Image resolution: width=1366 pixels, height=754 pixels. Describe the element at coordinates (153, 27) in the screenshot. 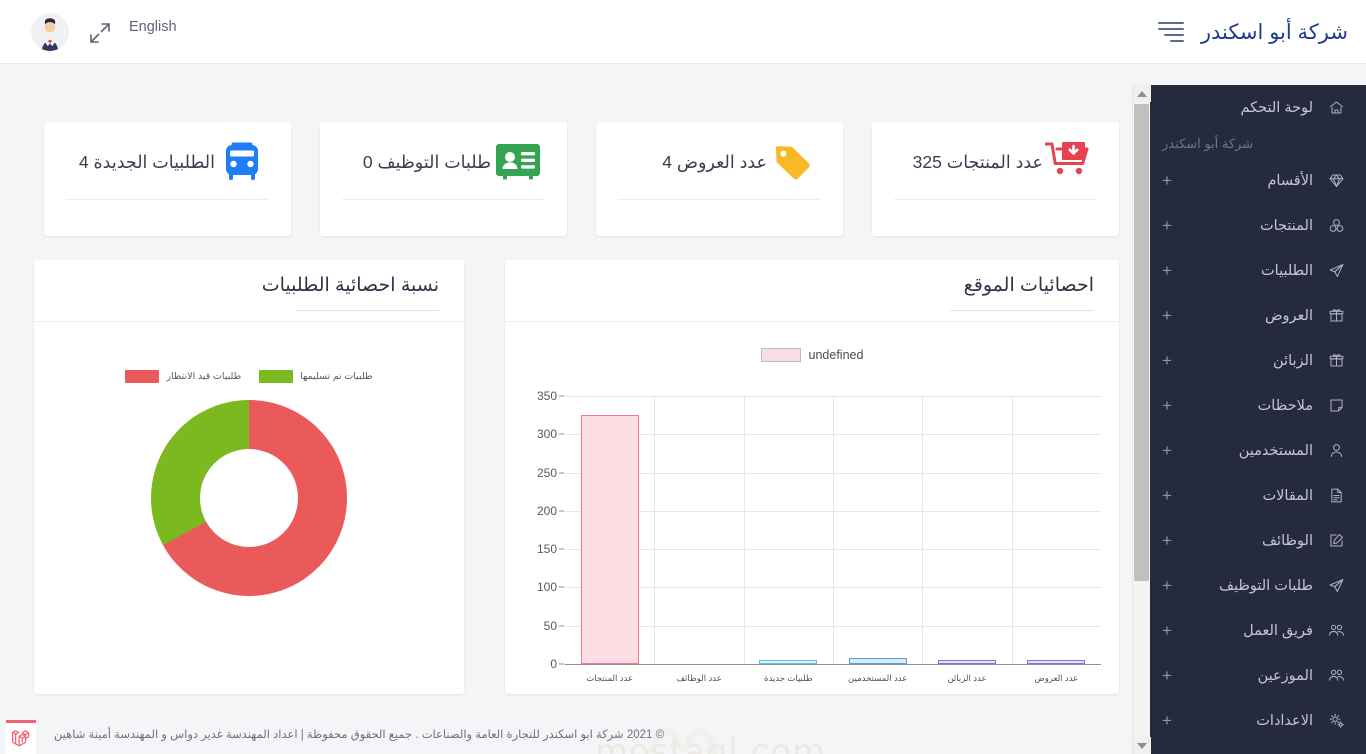

I see `language-label: English` at that location.